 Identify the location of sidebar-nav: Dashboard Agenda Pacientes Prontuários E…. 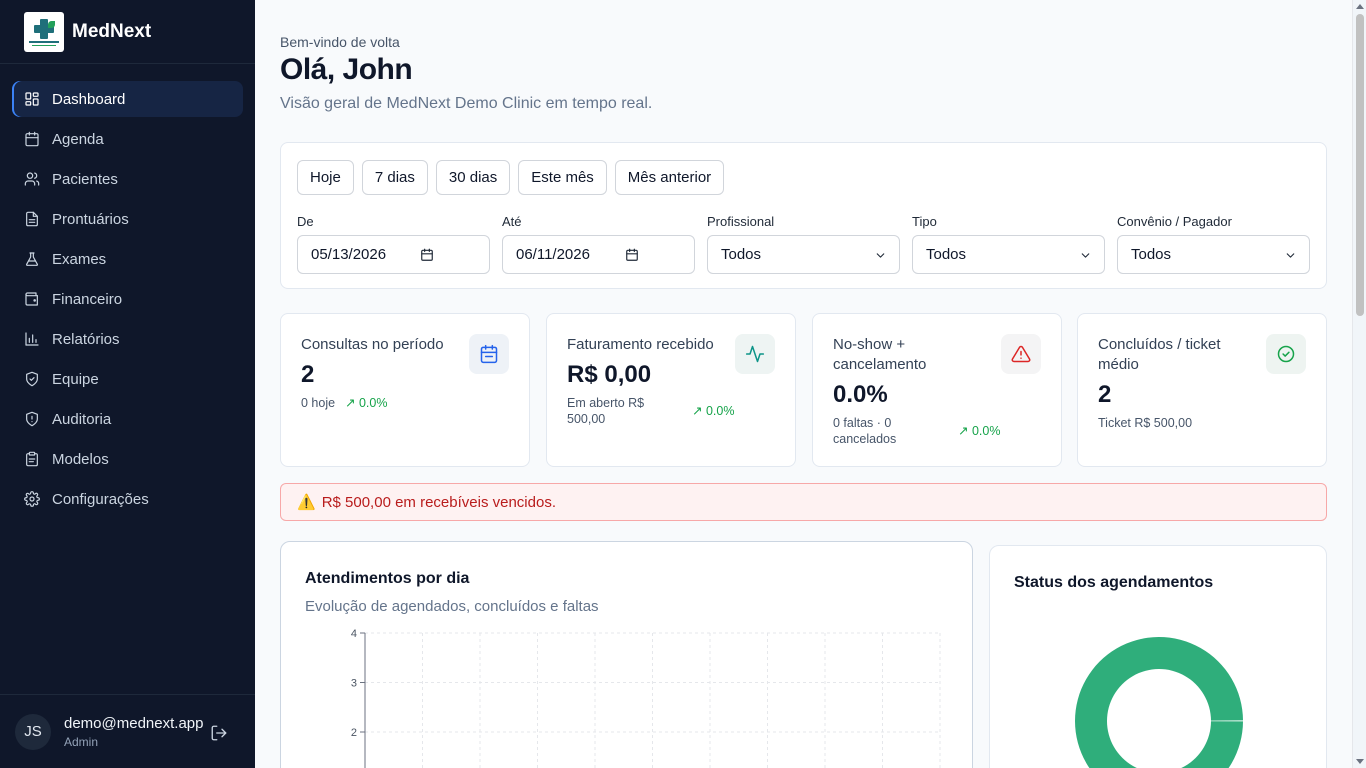
(127, 290).